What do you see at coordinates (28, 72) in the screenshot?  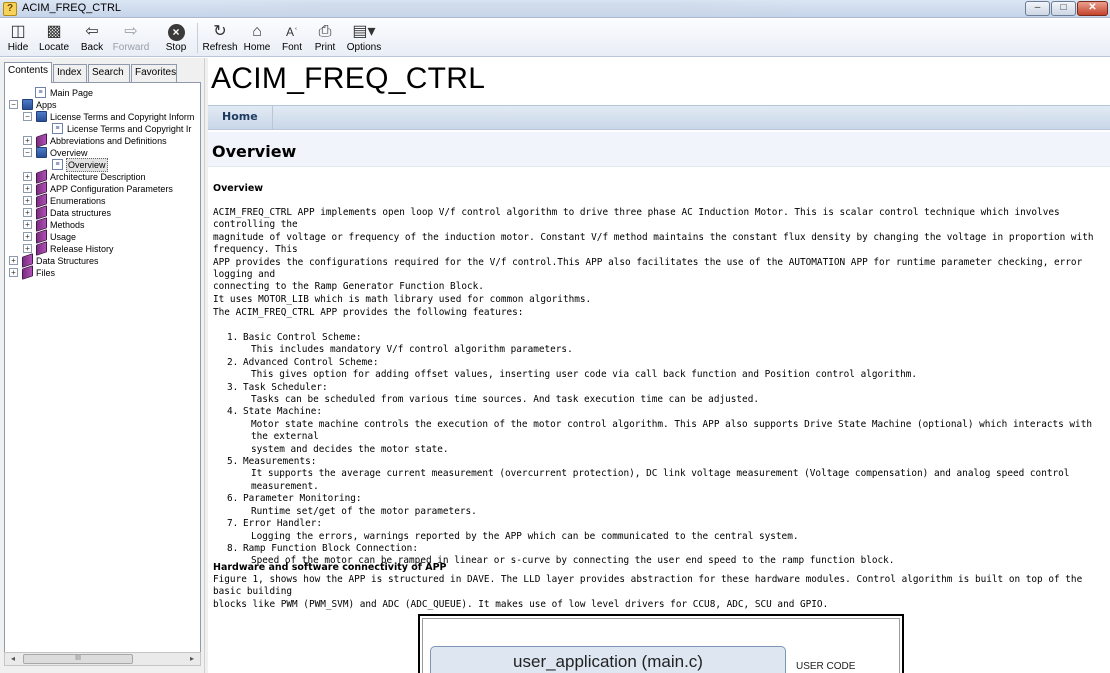 I see `tab-contents: Contents` at bounding box center [28, 72].